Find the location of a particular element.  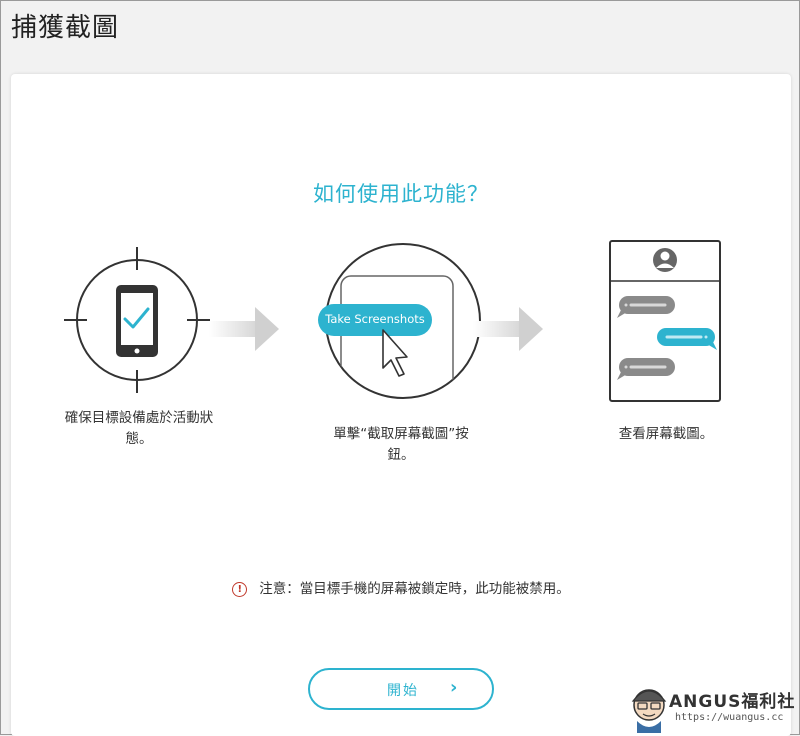

step-view-screenshot is located at coordinates (666, 322).